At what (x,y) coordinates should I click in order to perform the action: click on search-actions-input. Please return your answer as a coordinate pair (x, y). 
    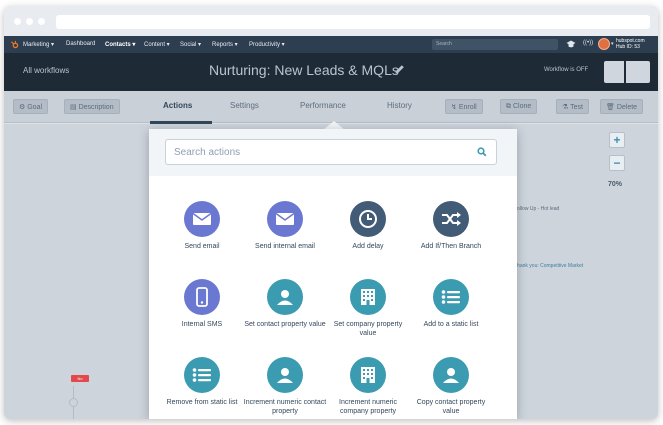
    Looking at the image, I should click on (316, 152).